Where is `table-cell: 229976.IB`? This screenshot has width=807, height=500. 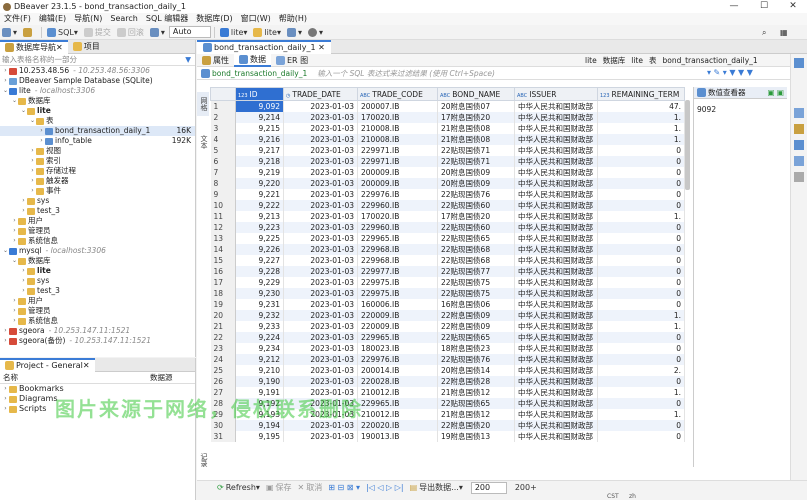 table-cell: 229976.IB is located at coordinates (397, 194).